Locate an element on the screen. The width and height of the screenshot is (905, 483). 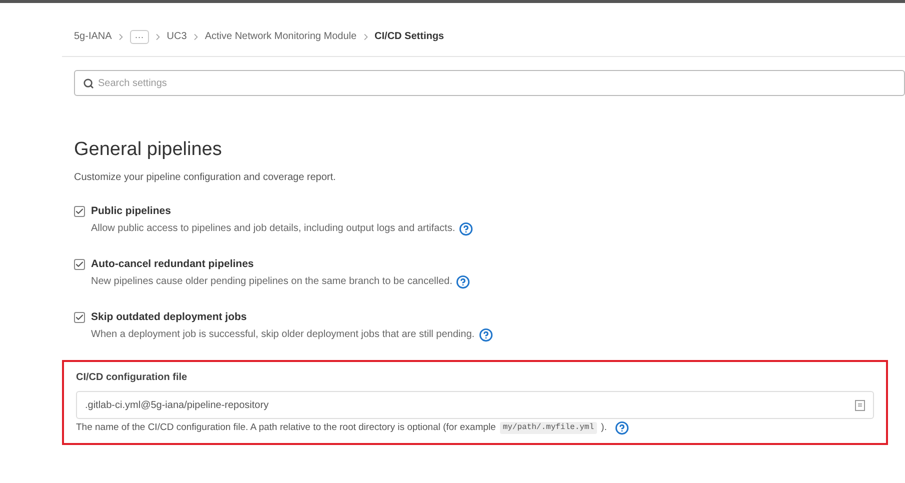
config-file-box: .gitlab-ci.yml@5g-iana/pipeline-repository is located at coordinates (475, 405).